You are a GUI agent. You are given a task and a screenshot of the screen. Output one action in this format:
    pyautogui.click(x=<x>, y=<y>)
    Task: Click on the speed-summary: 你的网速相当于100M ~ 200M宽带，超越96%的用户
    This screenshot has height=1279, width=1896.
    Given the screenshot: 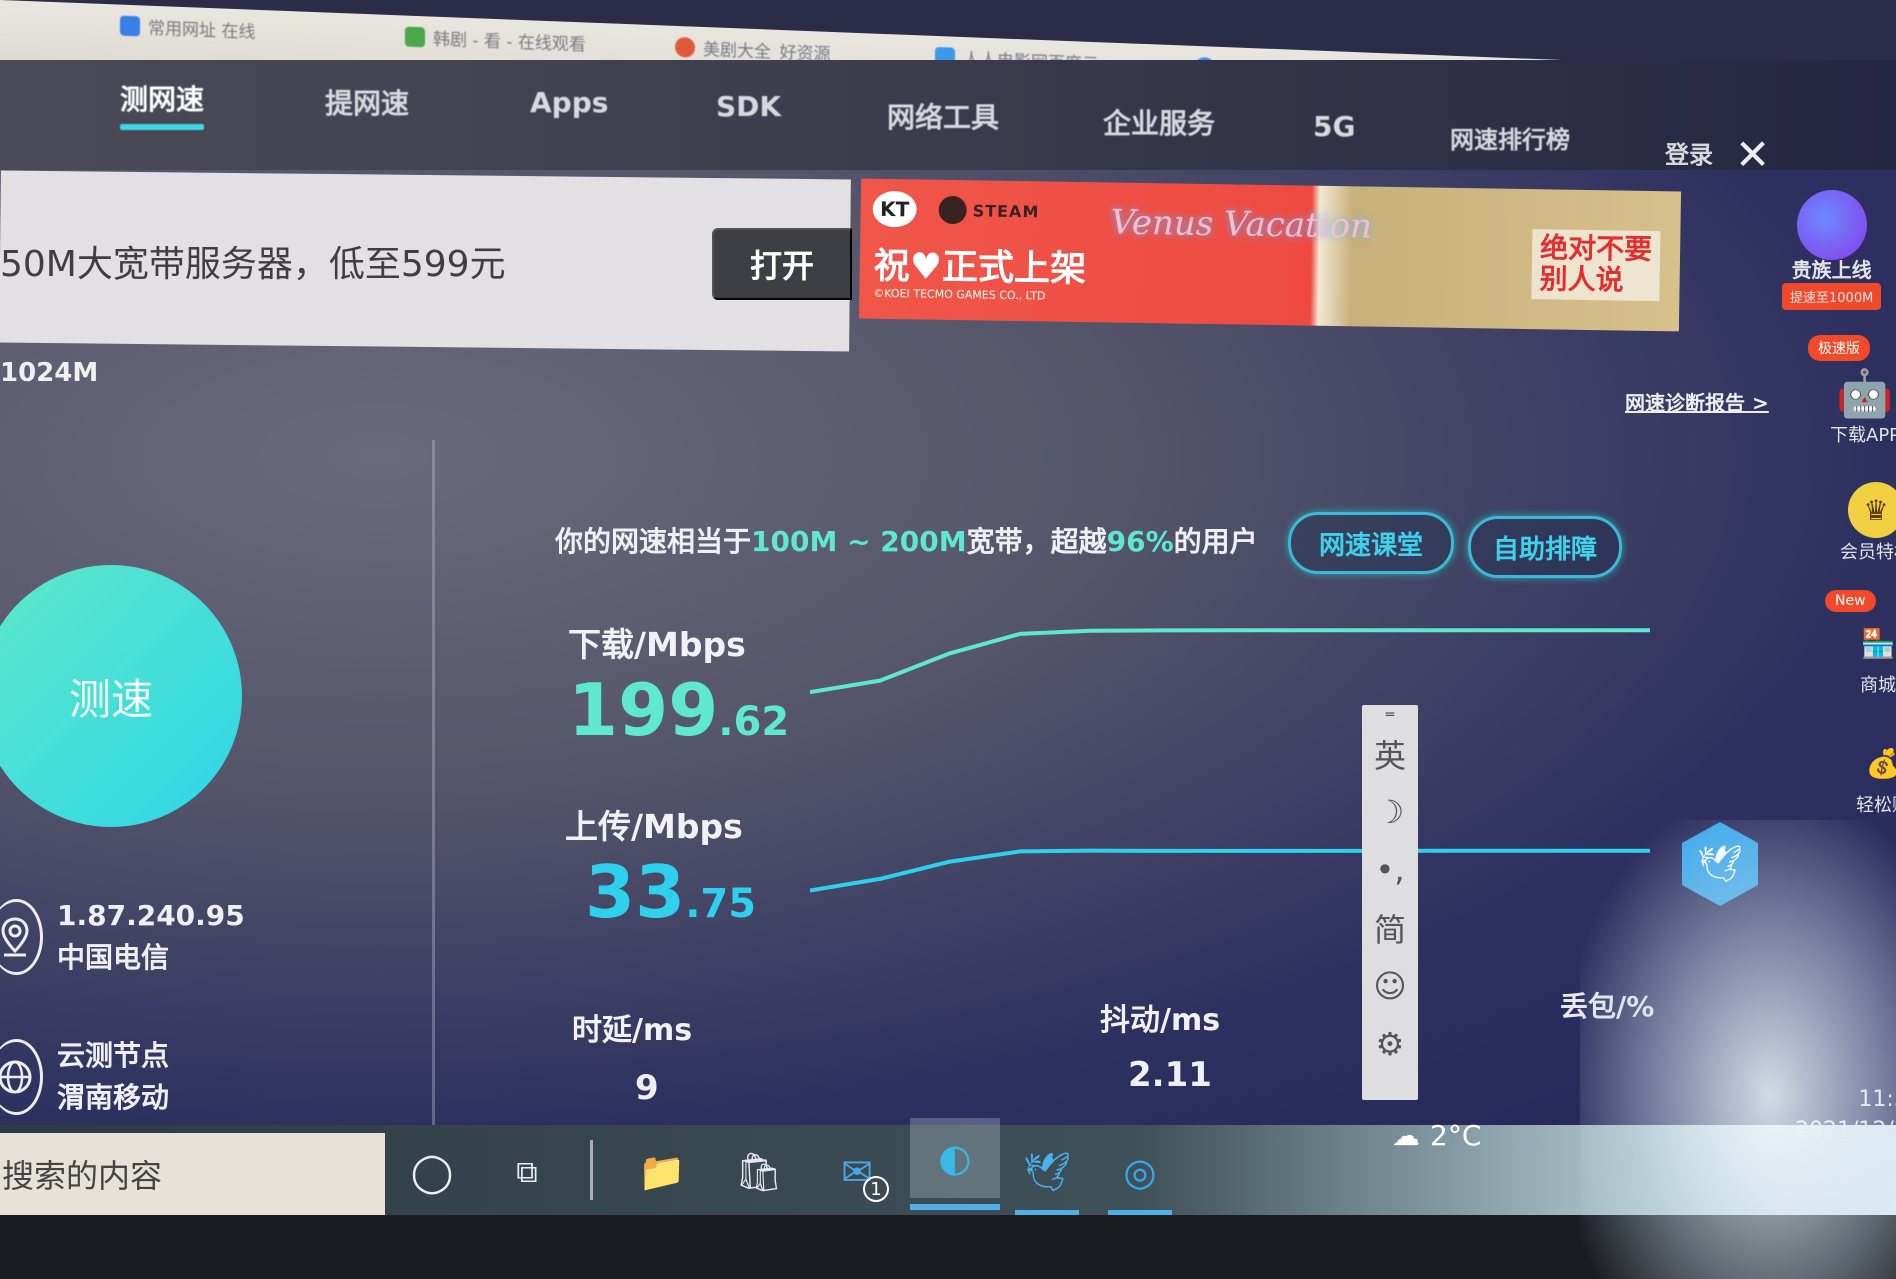 What is the action you would take?
    pyautogui.click(x=906, y=541)
    